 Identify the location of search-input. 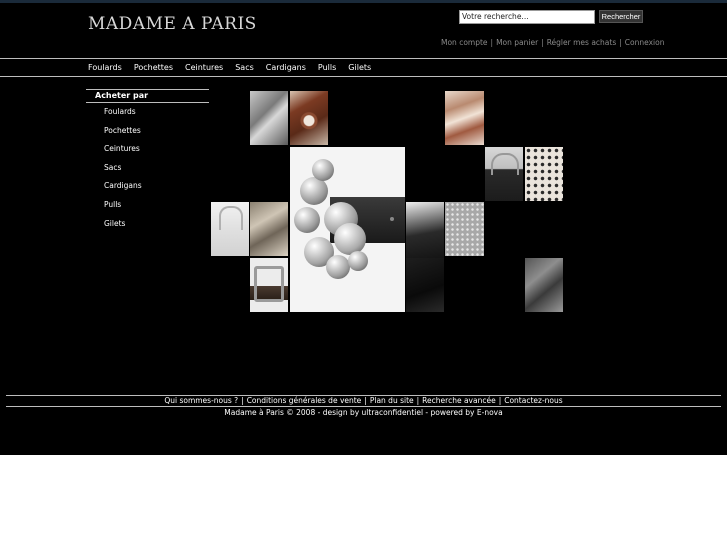
(527, 17).